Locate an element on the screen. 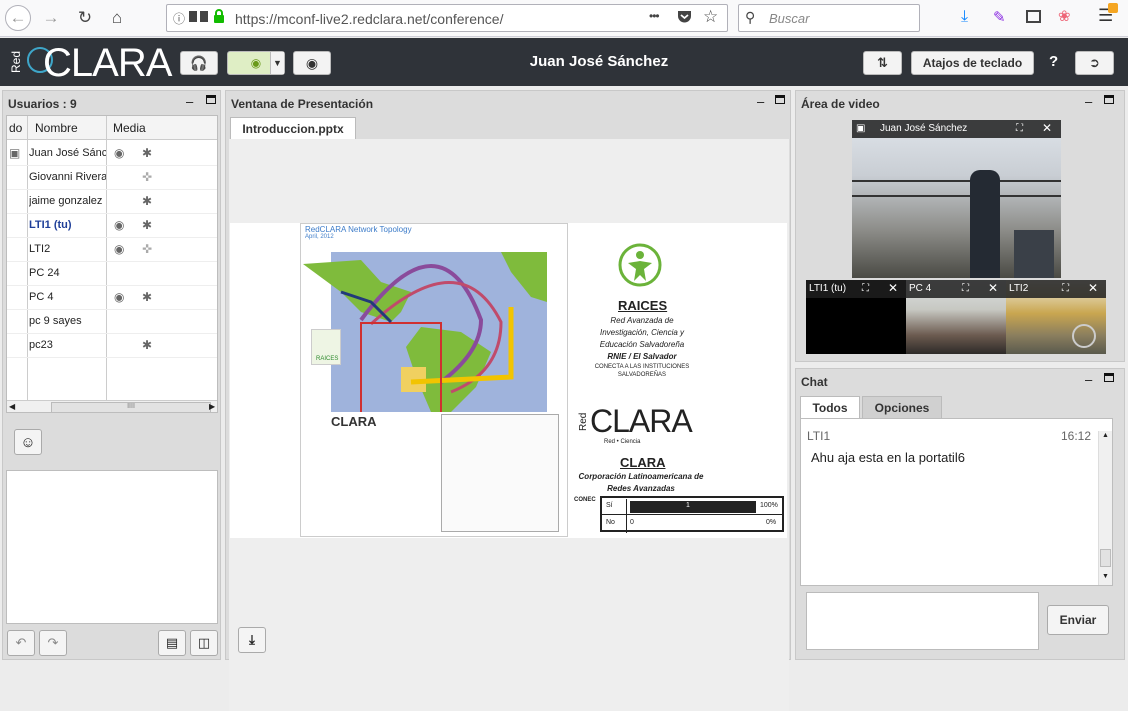  chat-sender: LTI1 is located at coordinates (819, 436).